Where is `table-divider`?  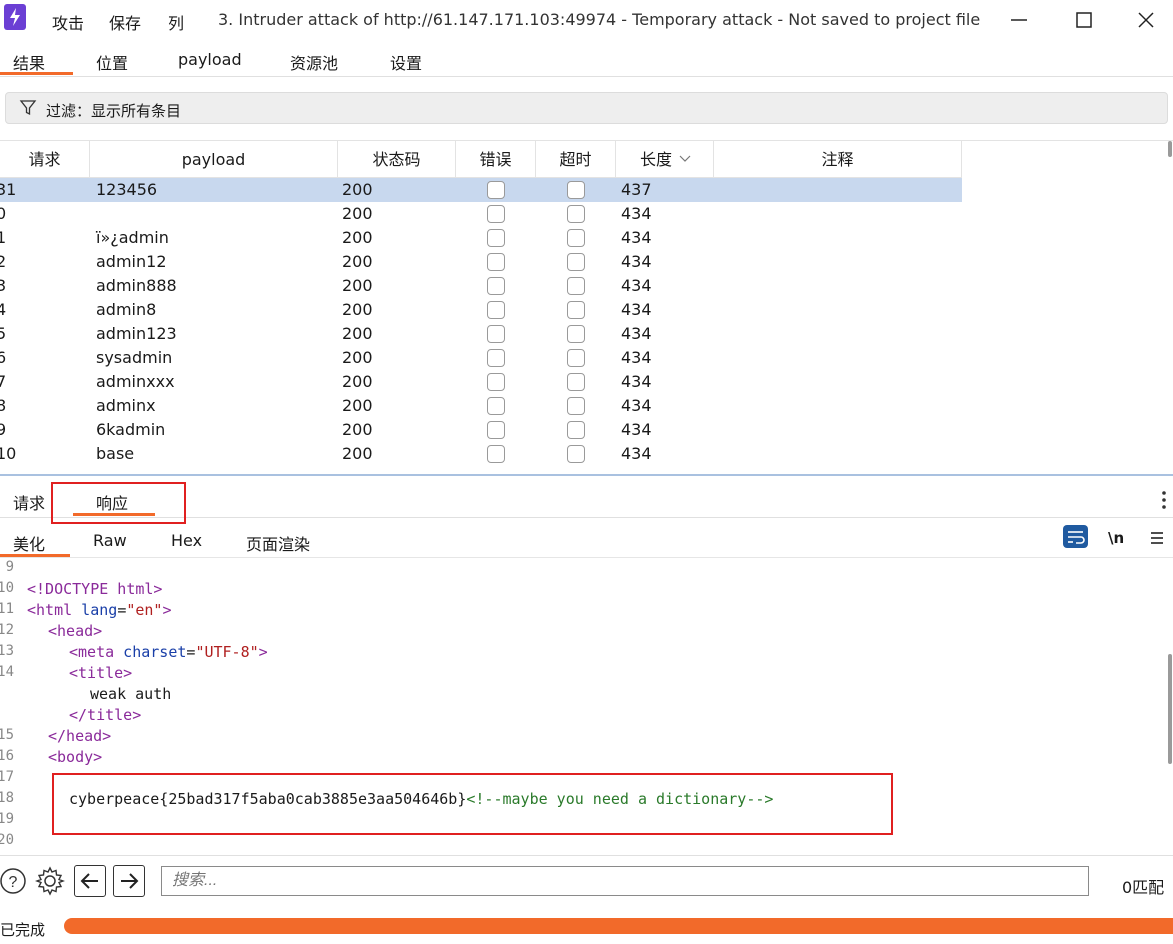
table-divider is located at coordinates (586, 475).